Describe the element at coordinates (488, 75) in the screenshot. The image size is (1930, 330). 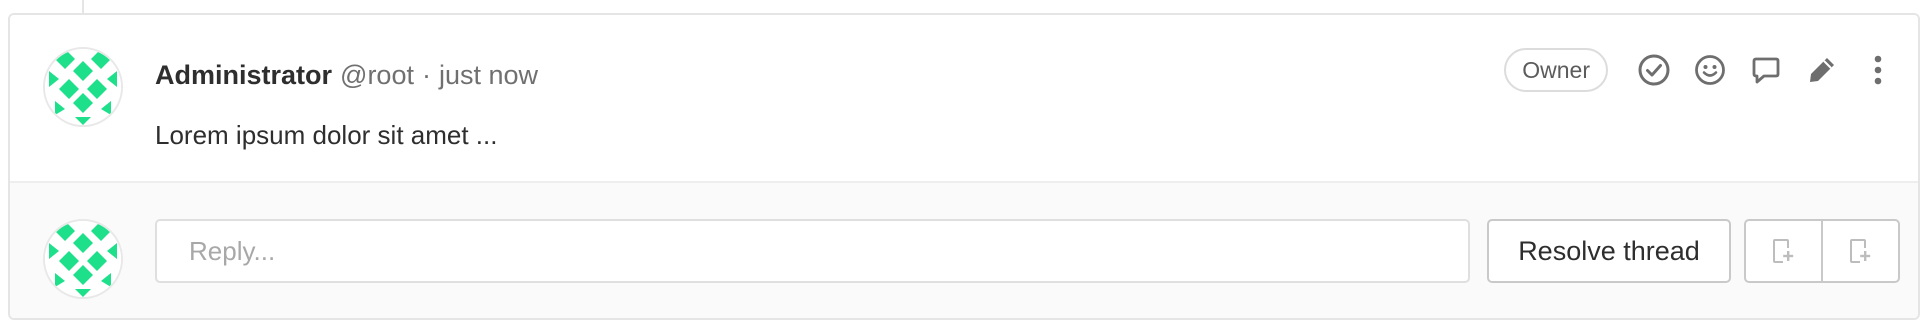
I see `note-timestamp: just now` at that location.